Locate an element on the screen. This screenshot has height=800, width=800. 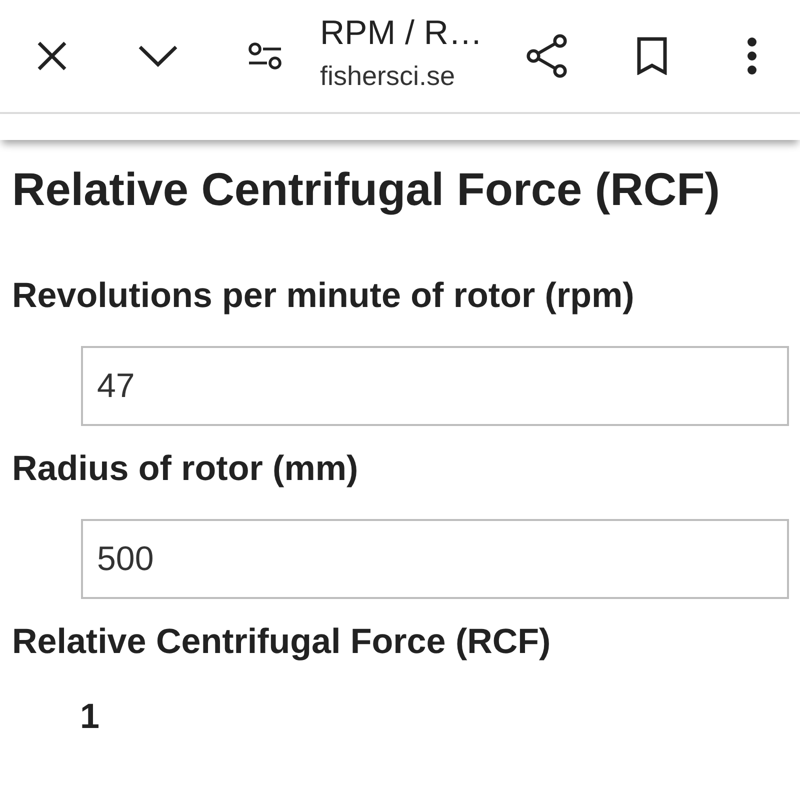
chevron-down-icon is located at coordinates (158, 56).